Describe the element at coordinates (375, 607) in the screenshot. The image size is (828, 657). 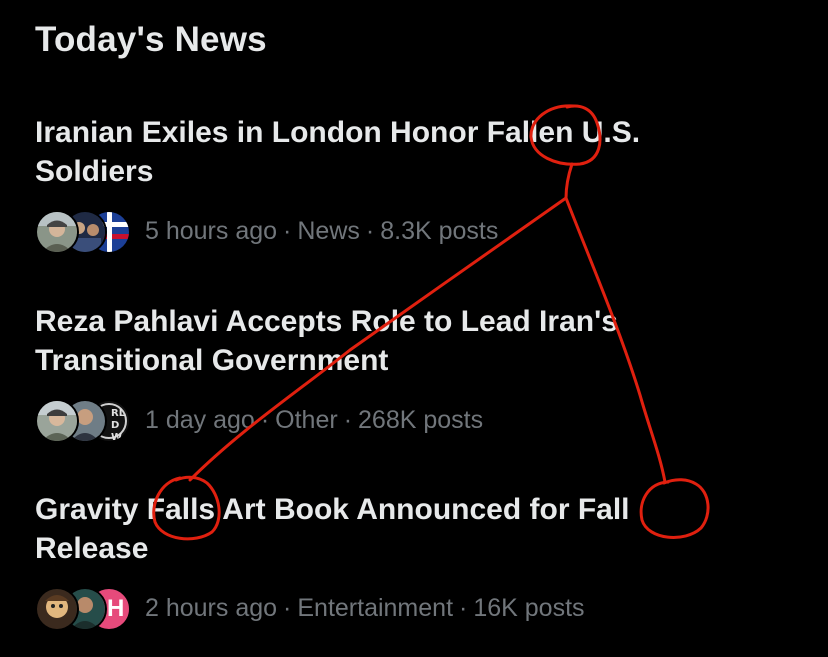
I see `category-label: Entertainment` at that location.